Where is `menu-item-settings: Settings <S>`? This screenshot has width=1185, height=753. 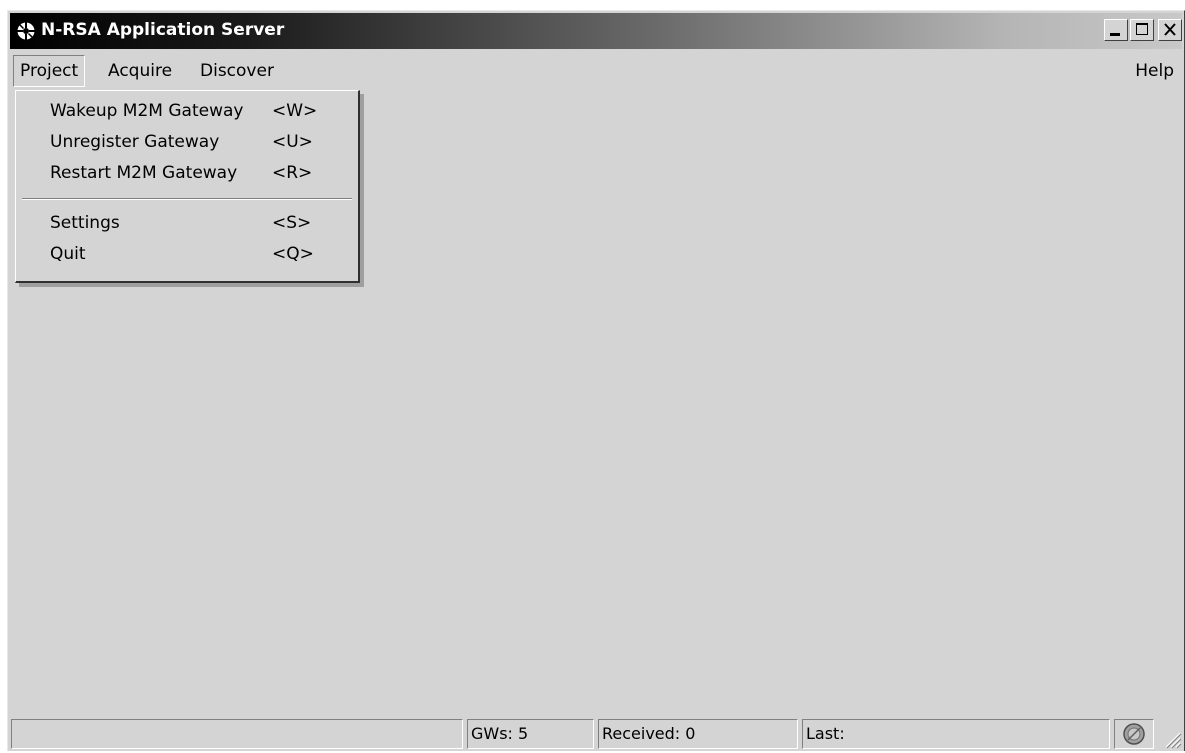
menu-item-settings: Settings <S> is located at coordinates (187, 223).